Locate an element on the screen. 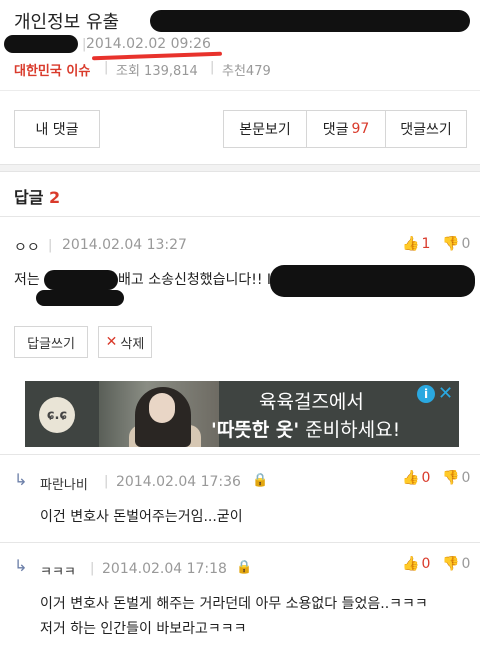  reply-write-button: 답글쓰기 is located at coordinates (51, 342).